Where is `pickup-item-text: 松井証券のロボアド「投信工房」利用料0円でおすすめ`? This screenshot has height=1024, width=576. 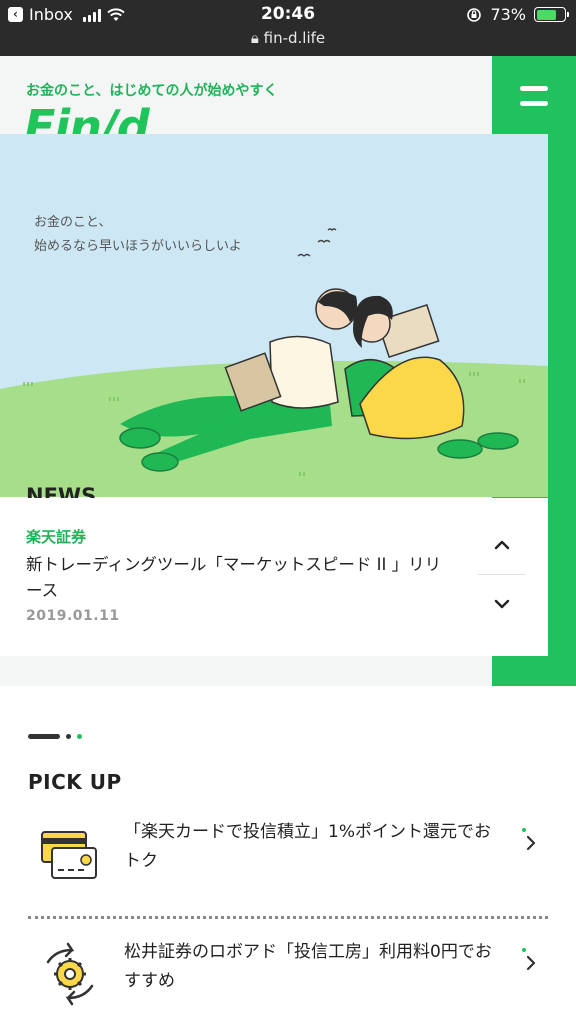 pickup-item-text: 松井証券のロボアド「投信工房」利用料0円でおすすめ is located at coordinates (308, 966).